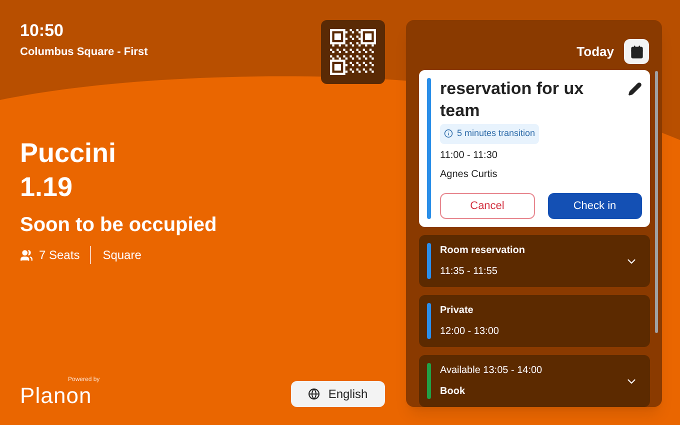 This screenshot has width=680, height=425. I want to click on scrollbar, so click(656, 202).